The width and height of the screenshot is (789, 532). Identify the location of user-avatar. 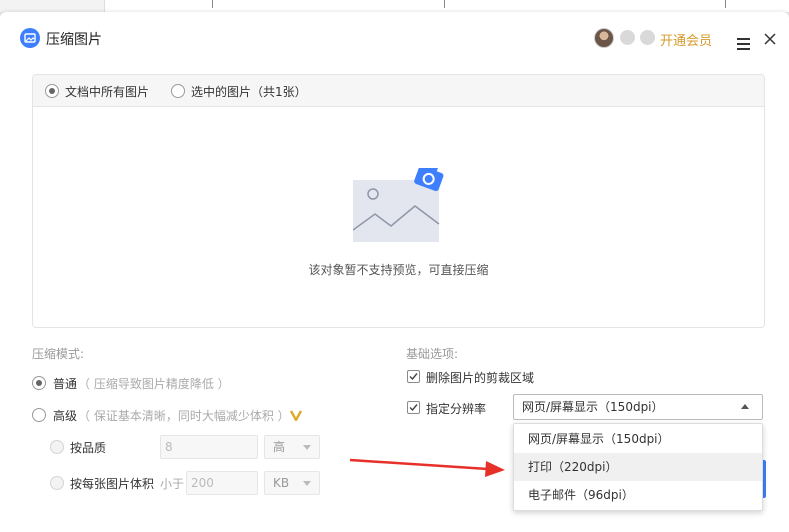
(604, 38).